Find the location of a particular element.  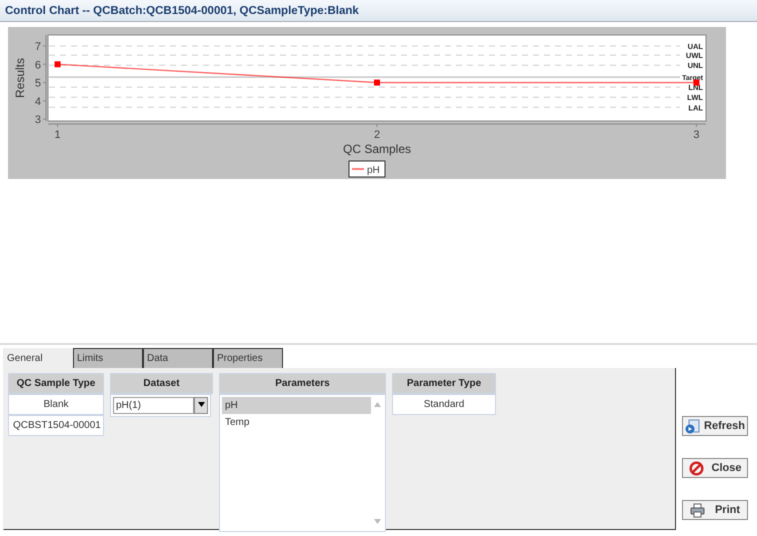

refresh-icon is located at coordinates (692, 426).